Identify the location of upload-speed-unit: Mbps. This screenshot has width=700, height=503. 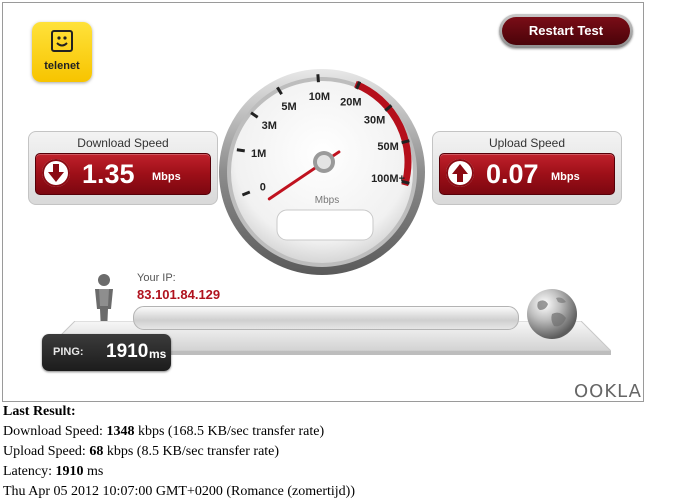
(565, 177).